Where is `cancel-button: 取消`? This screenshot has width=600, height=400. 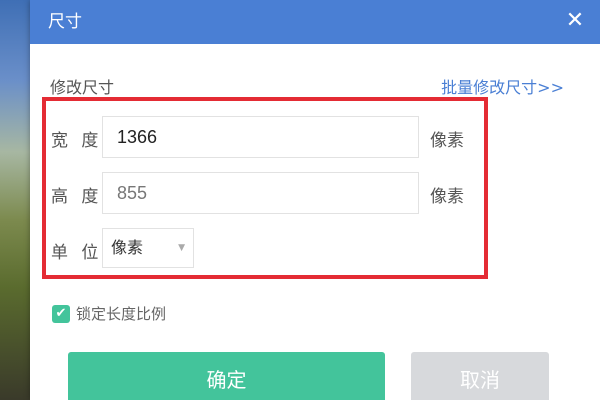
cancel-button: 取消 is located at coordinates (480, 376).